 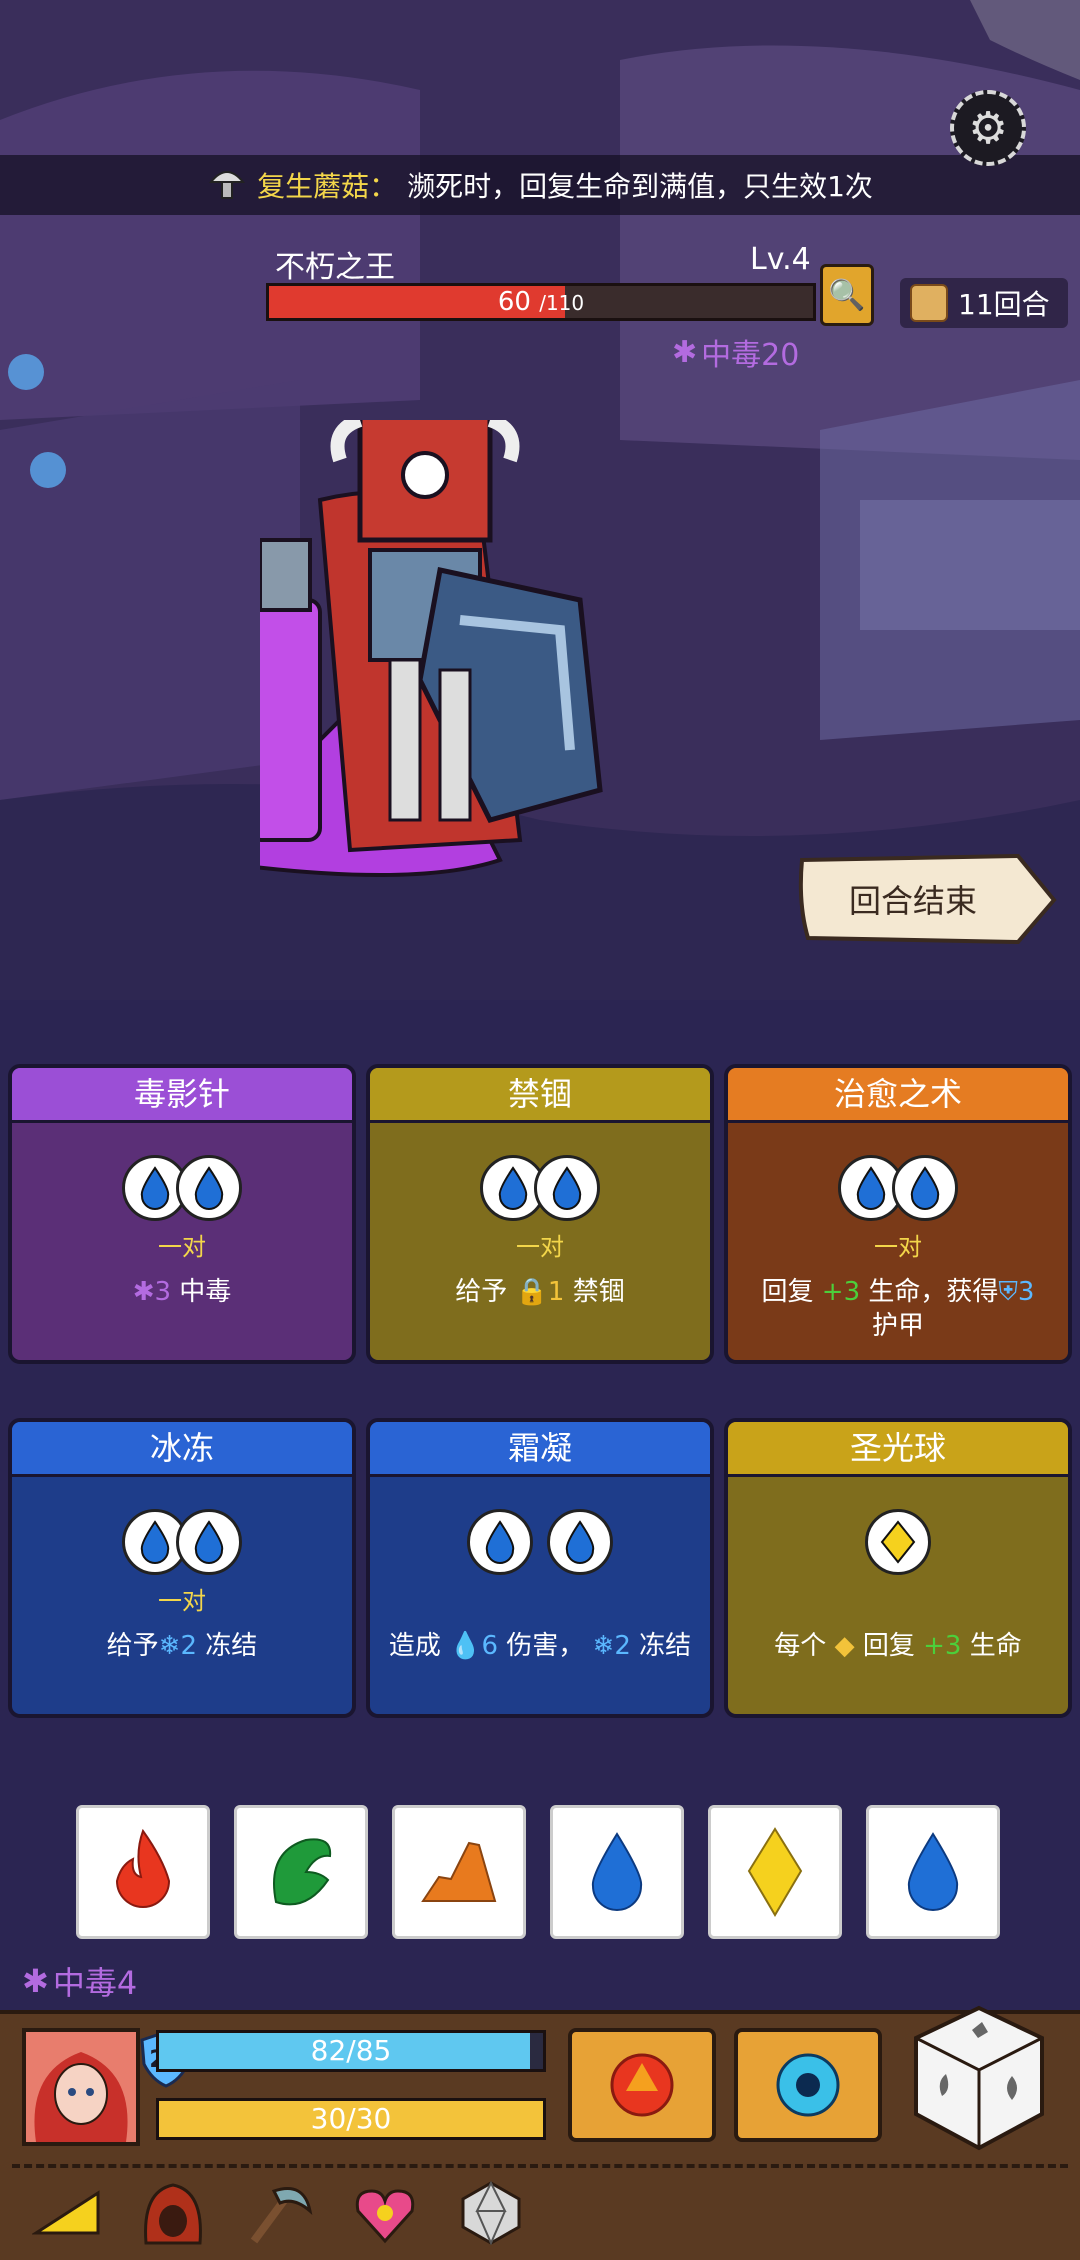 What do you see at coordinates (541, 302) in the screenshot?
I see `enemy-hp-bar: 60 /110` at bounding box center [541, 302].